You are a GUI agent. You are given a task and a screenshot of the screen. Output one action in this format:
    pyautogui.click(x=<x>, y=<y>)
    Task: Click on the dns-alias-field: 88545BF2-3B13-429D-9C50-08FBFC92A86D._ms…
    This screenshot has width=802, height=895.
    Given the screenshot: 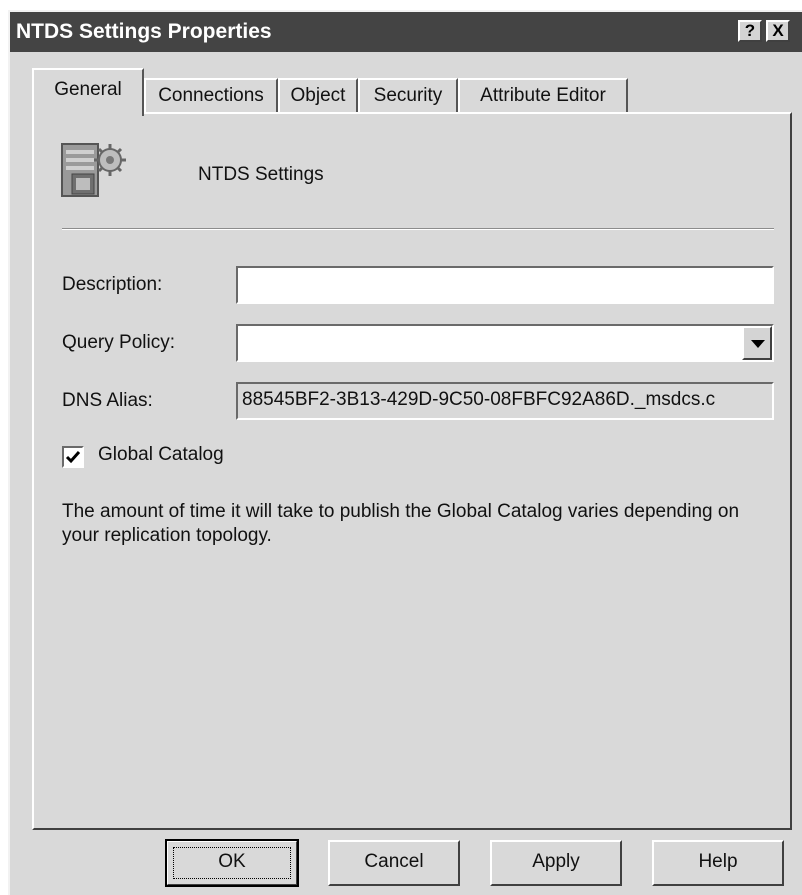 What is the action you would take?
    pyautogui.click(x=505, y=401)
    